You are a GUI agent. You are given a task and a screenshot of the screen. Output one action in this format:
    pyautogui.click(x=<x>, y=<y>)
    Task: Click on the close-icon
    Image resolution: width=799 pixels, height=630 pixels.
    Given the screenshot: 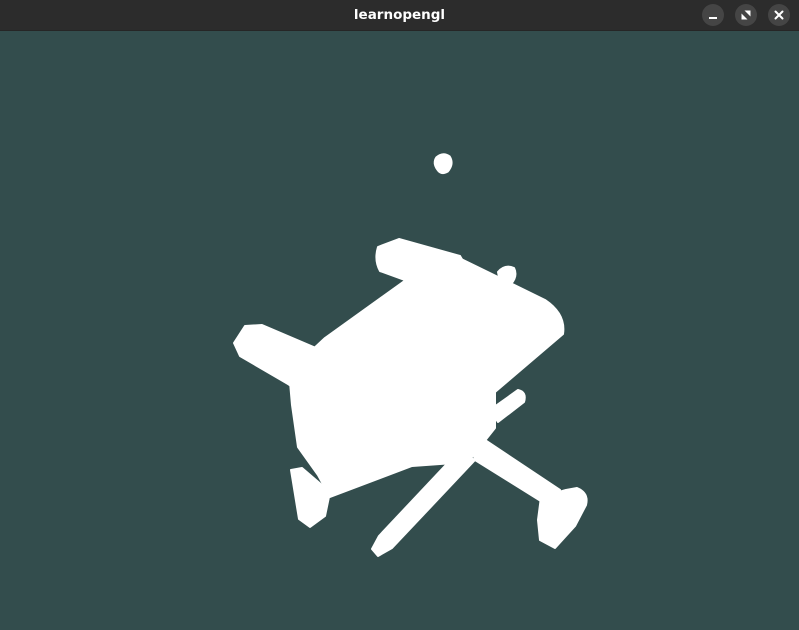 What is the action you would take?
    pyautogui.click(x=779, y=15)
    